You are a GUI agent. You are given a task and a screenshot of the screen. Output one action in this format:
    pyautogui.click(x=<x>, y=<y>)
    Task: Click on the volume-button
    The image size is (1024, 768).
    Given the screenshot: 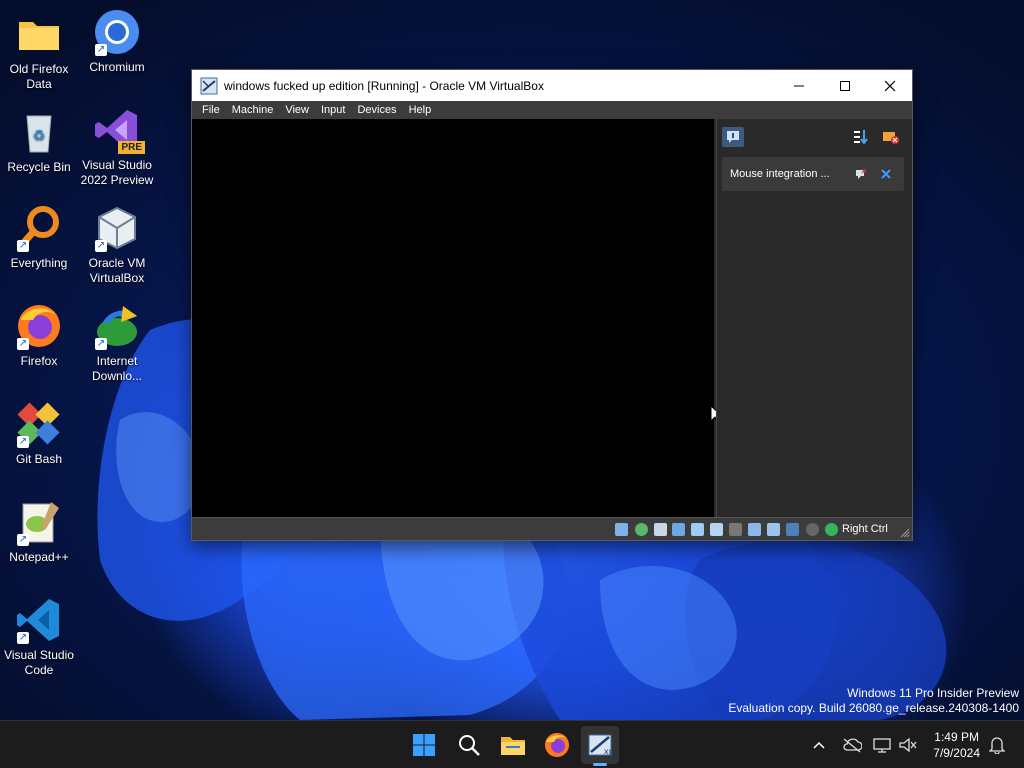 What is the action you would take?
    pyautogui.click(x=908, y=745)
    